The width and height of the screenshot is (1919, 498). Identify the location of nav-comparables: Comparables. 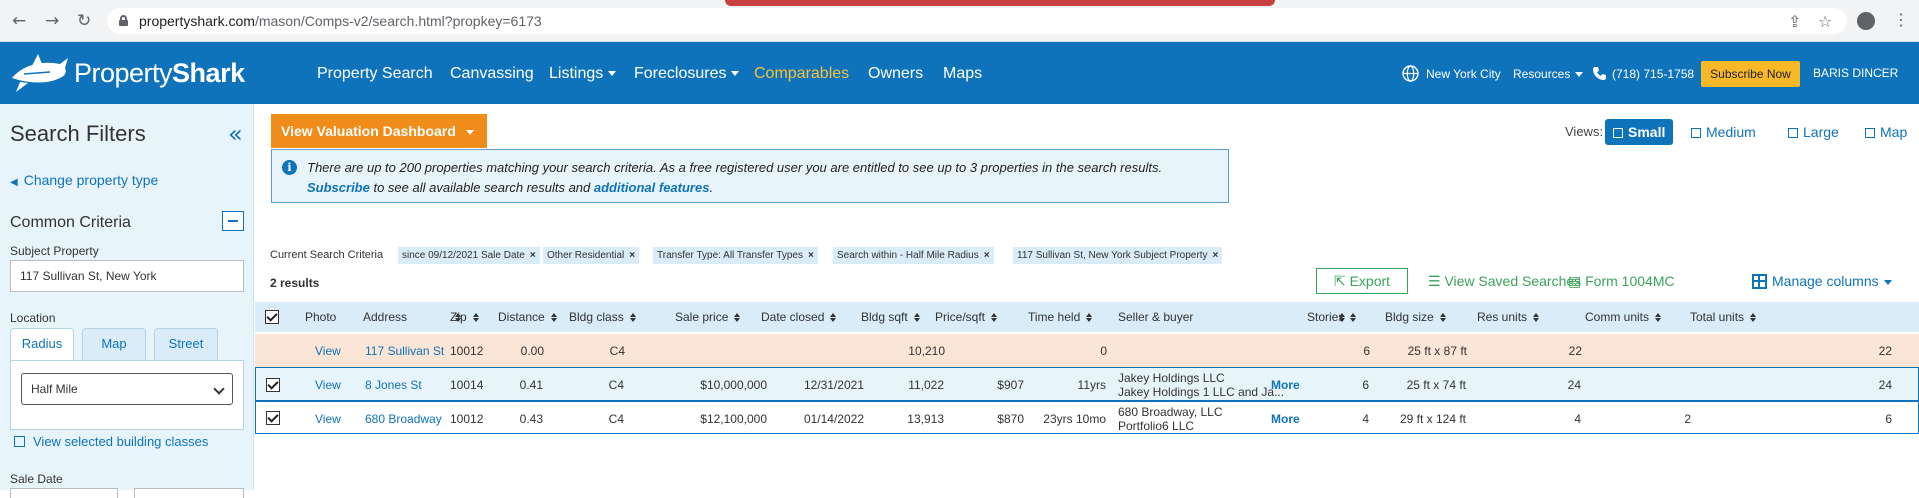
(801, 74).